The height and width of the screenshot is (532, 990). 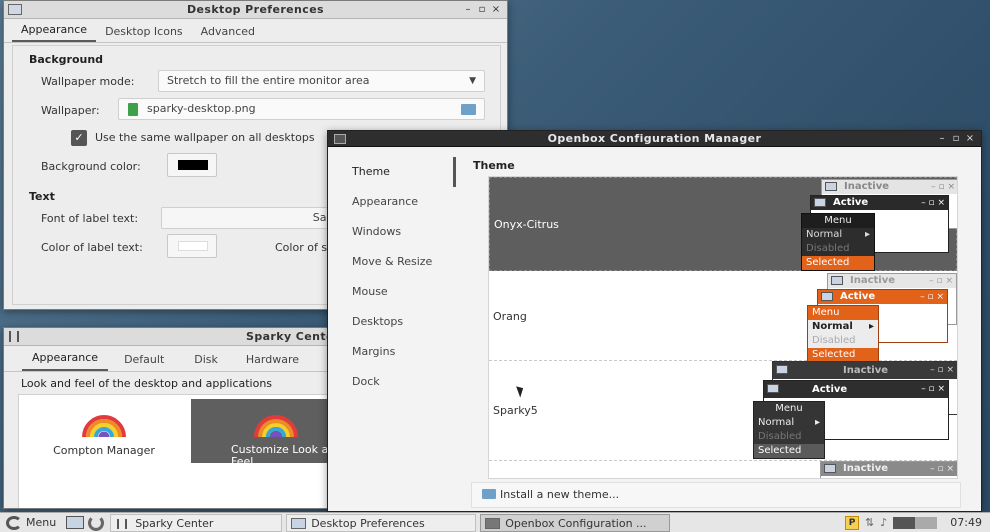 I want to click on wallpaper-file-chooser: sparky-desktop.png, so click(x=301, y=109).